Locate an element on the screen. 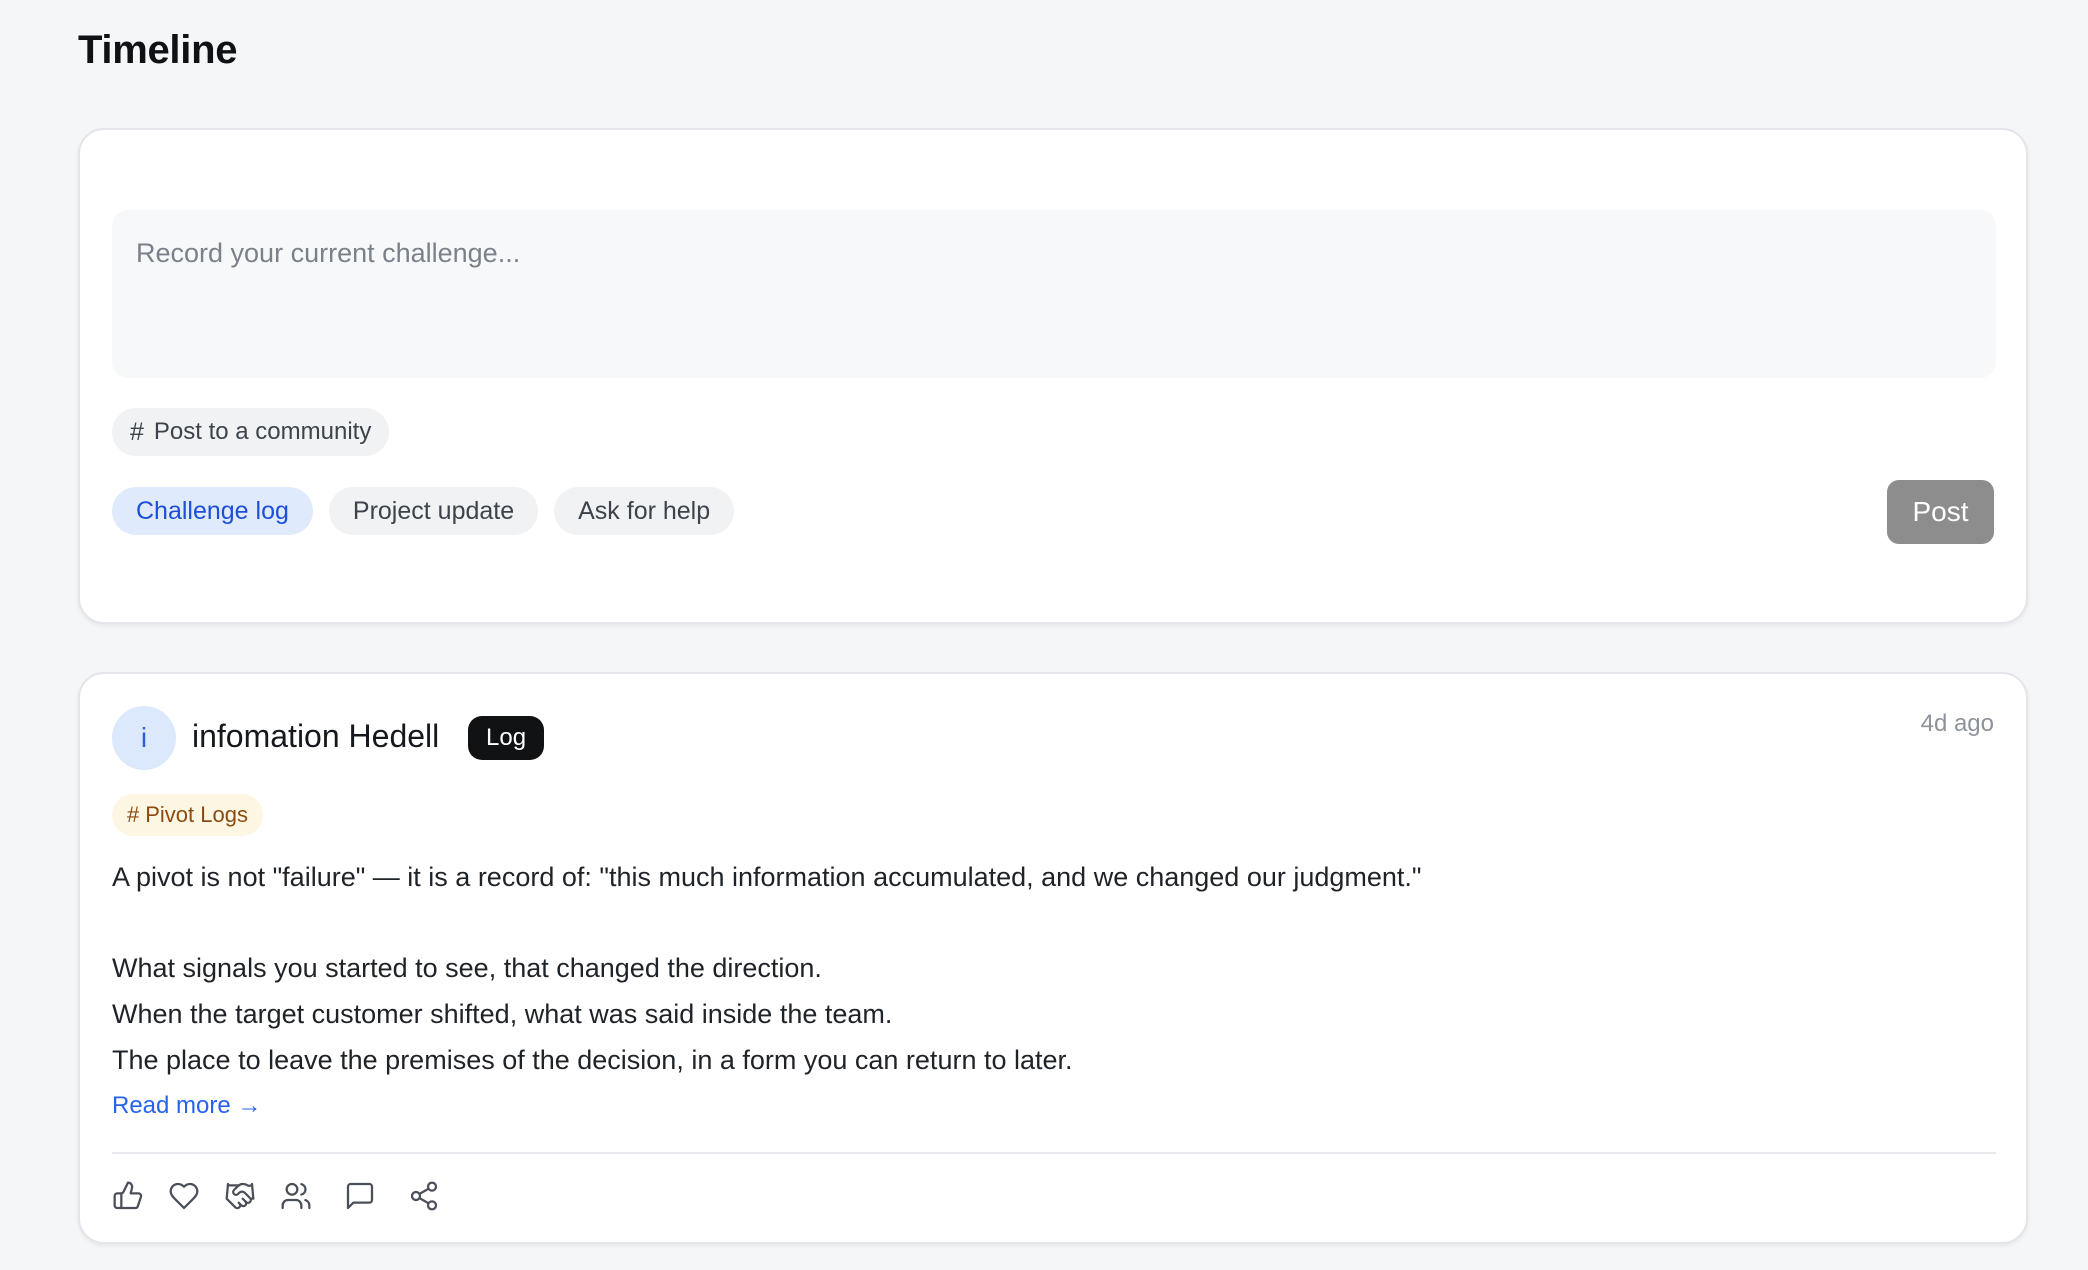 The height and width of the screenshot is (1270, 2088). share-icon is located at coordinates (424, 1196).